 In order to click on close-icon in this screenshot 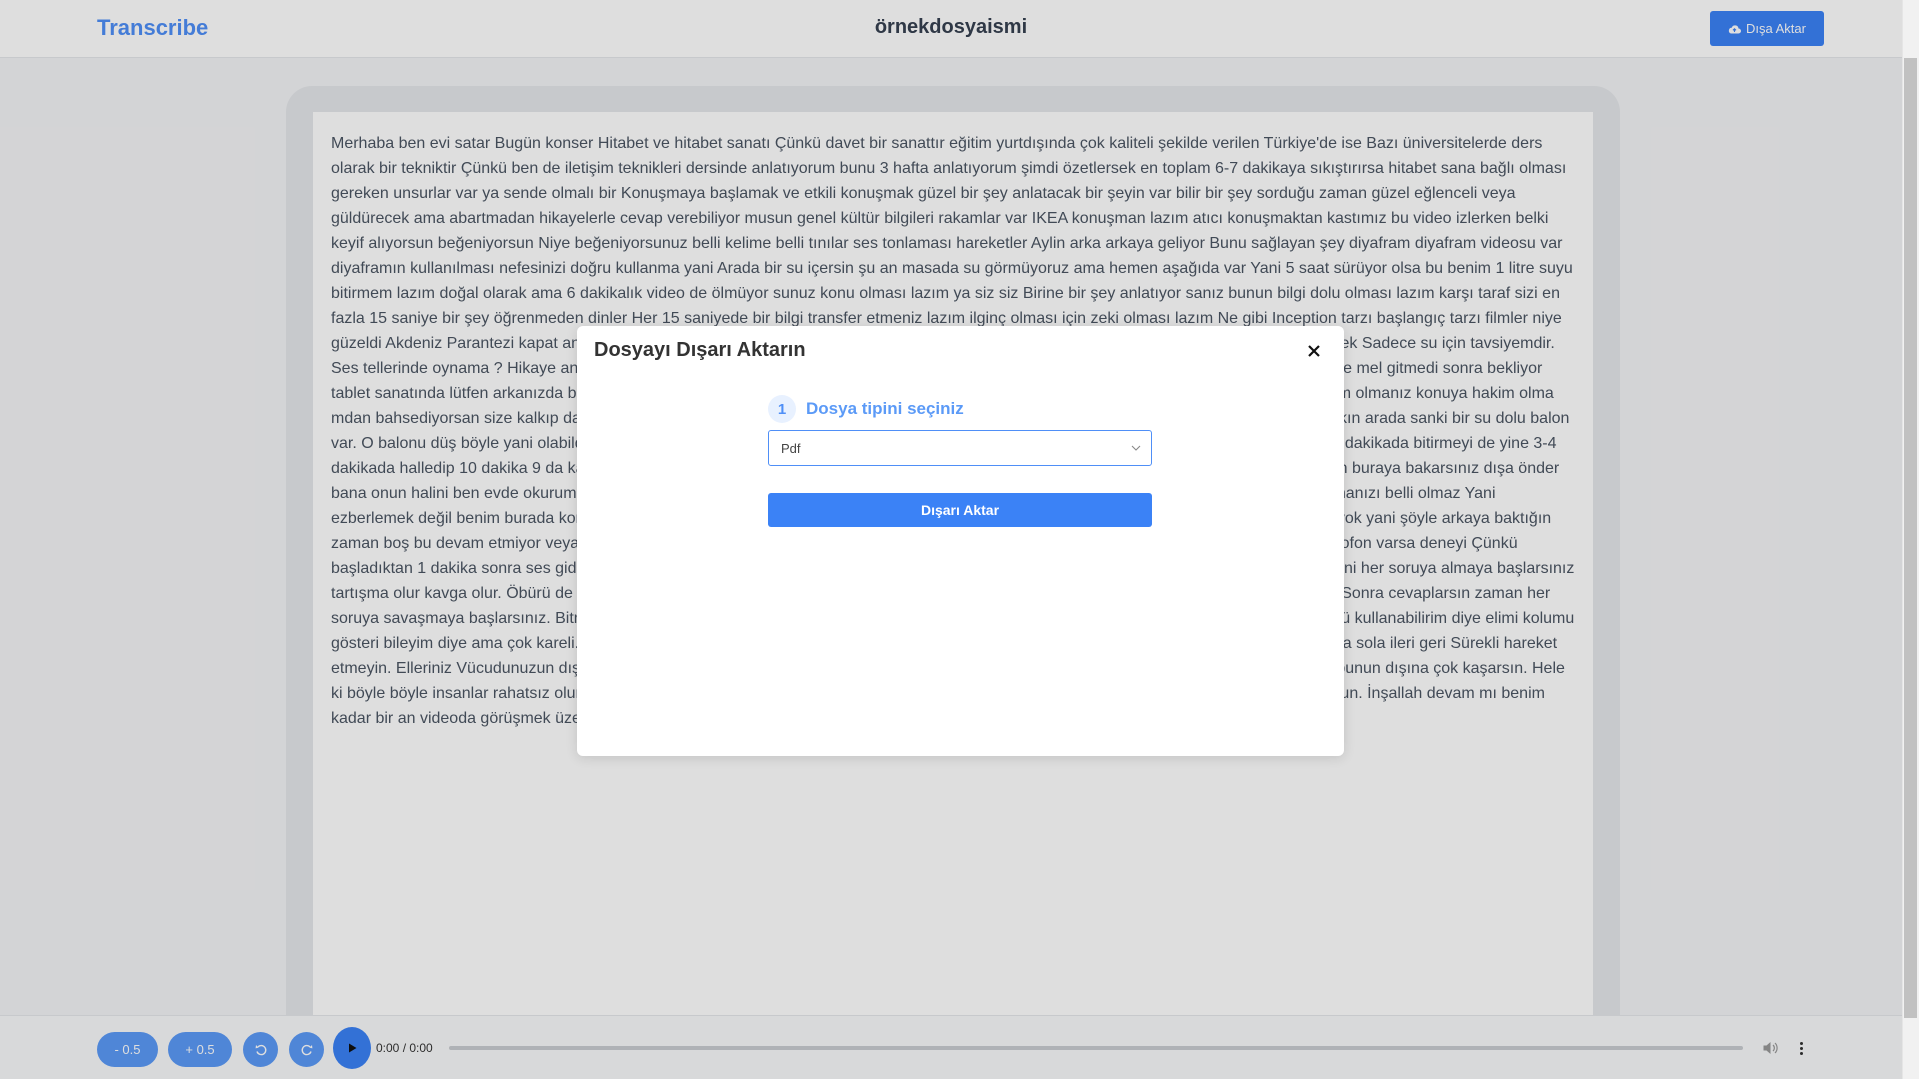, I will do `click(1314, 351)`.